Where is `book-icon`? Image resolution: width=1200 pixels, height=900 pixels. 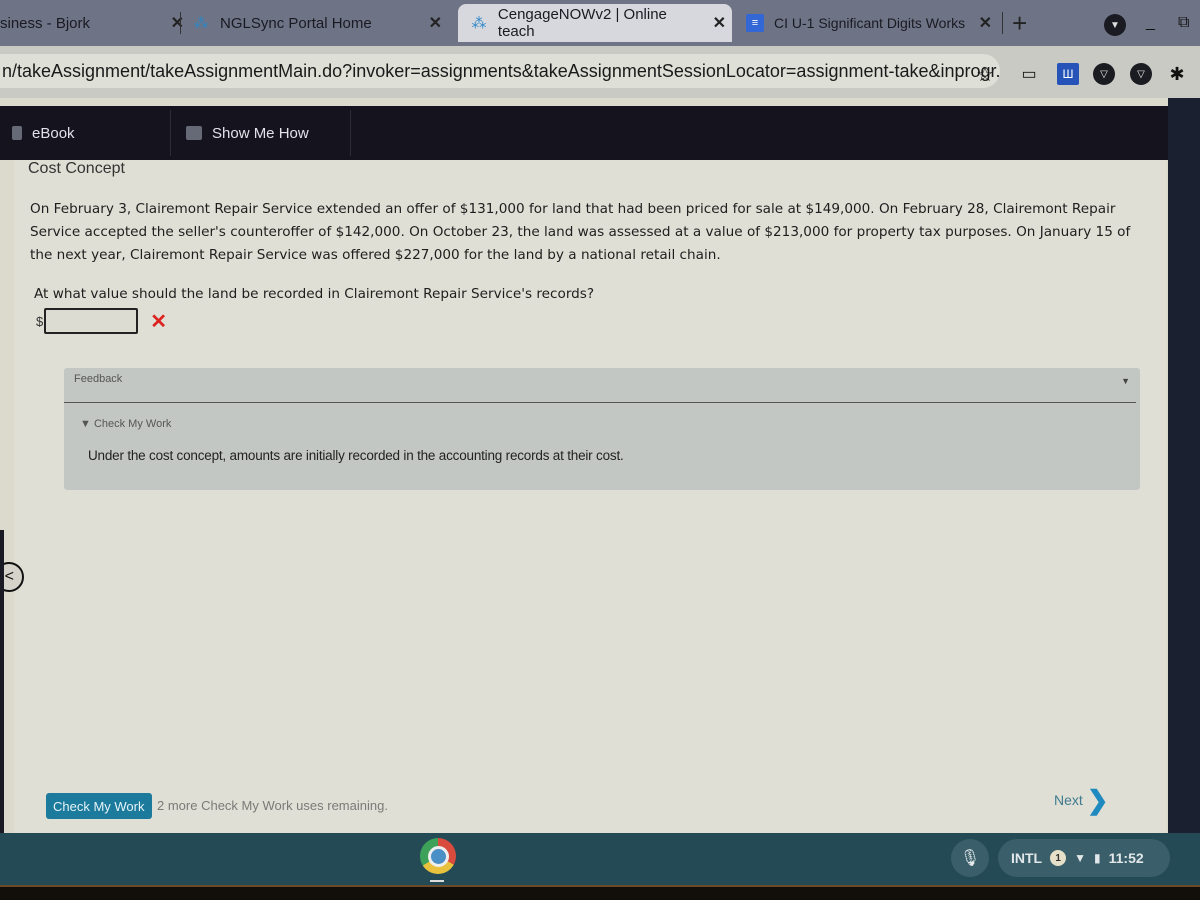
book-icon is located at coordinates (17, 133).